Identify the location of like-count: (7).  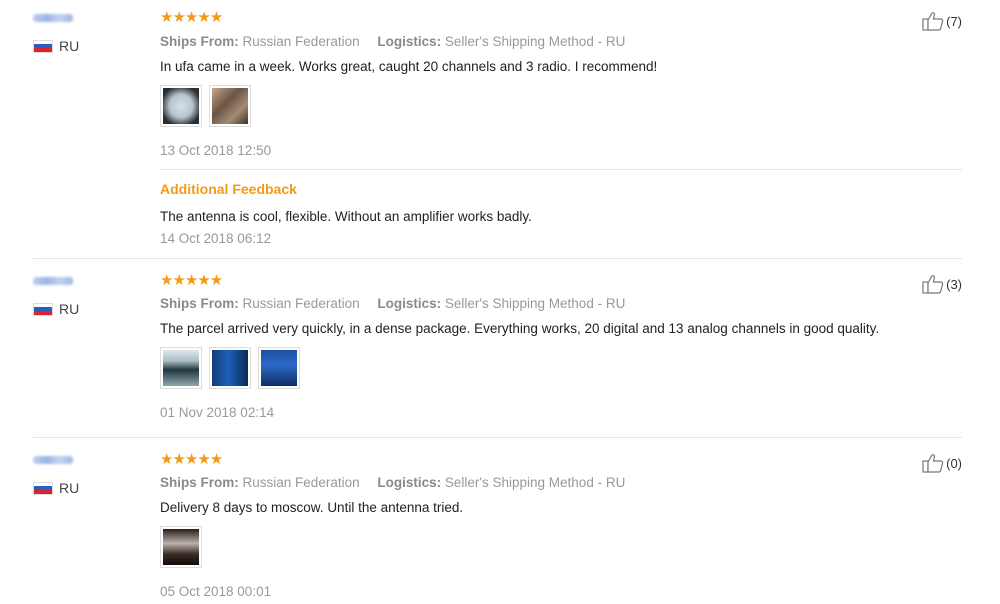
(954, 21).